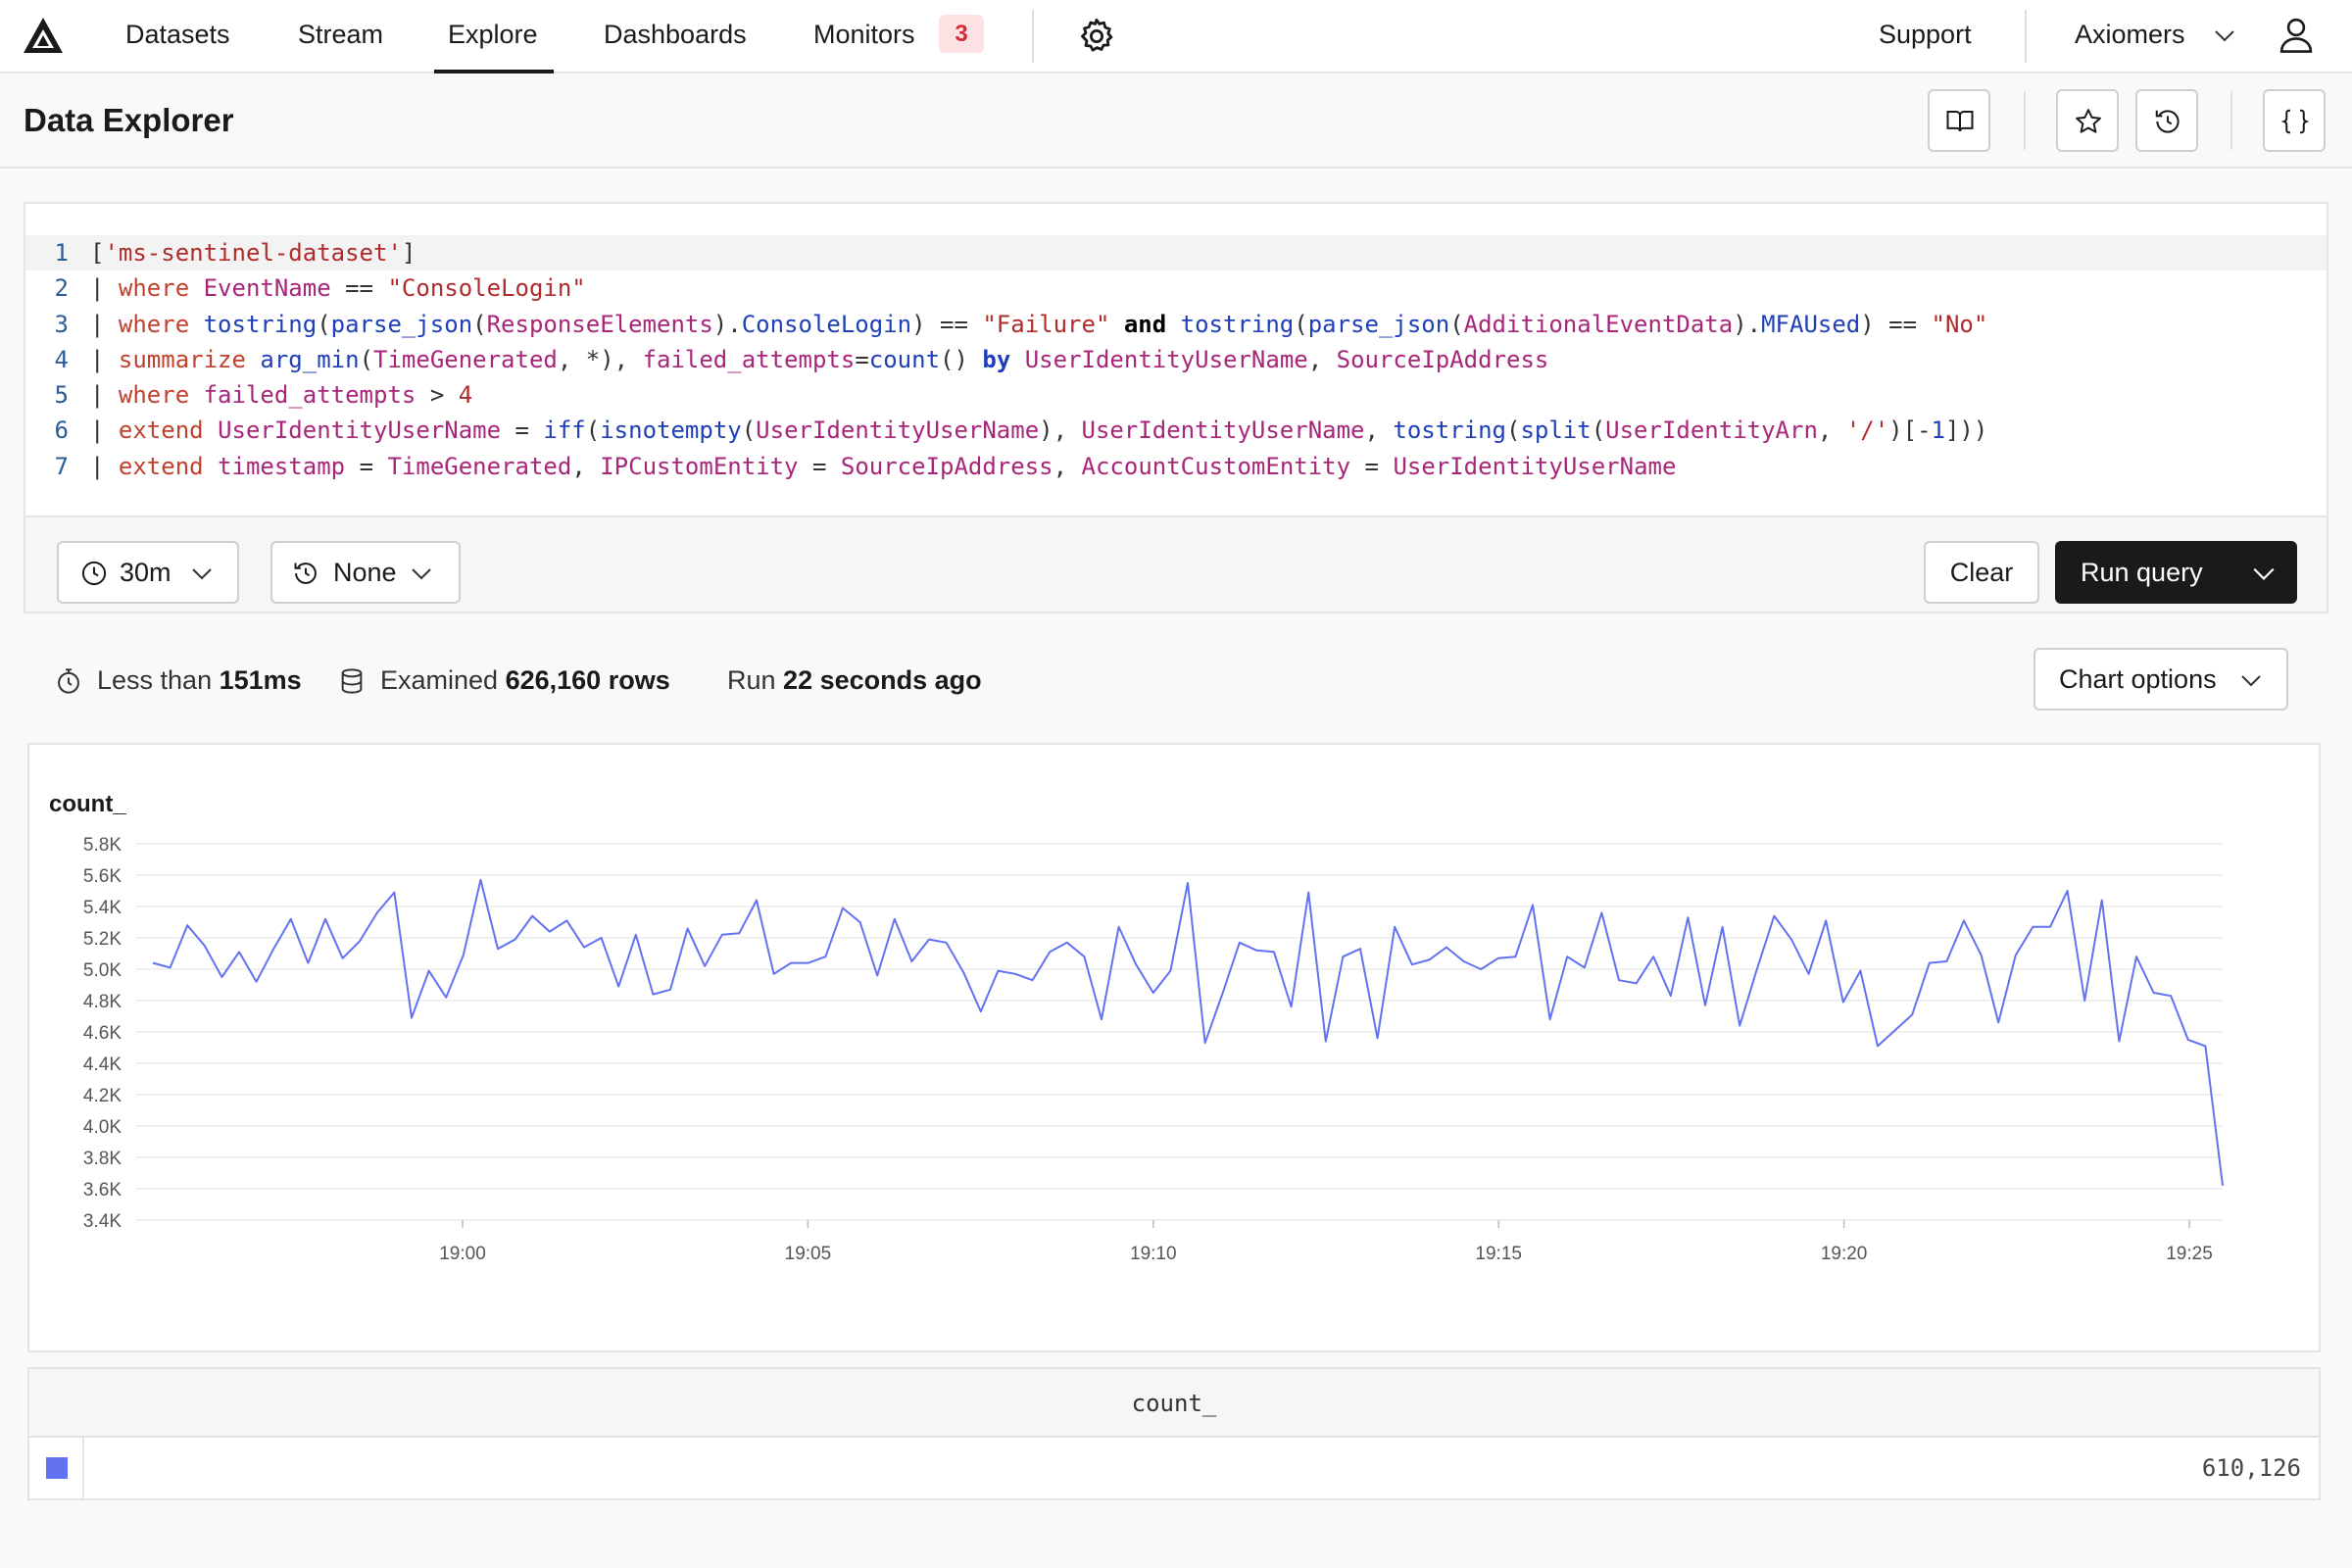 This screenshot has width=2352, height=1568. Describe the element at coordinates (808, 1254) in the screenshot. I see `x-tick-label: 19:05` at that location.